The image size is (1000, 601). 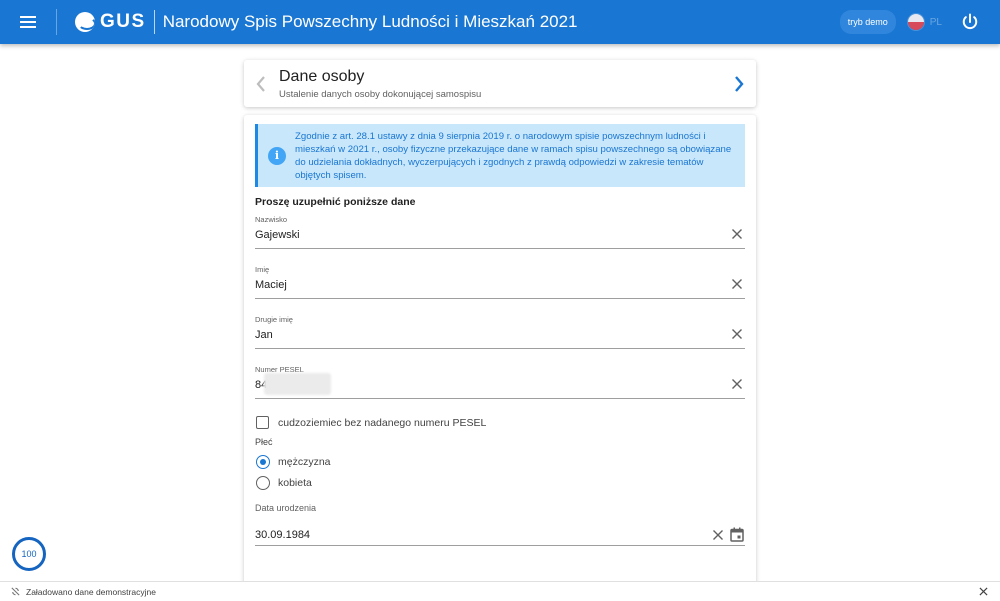 What do you see at coordinates (271, 219) in the screenshot?
I see `surname-label: Nazwisko` at bounding box center [271, 219].